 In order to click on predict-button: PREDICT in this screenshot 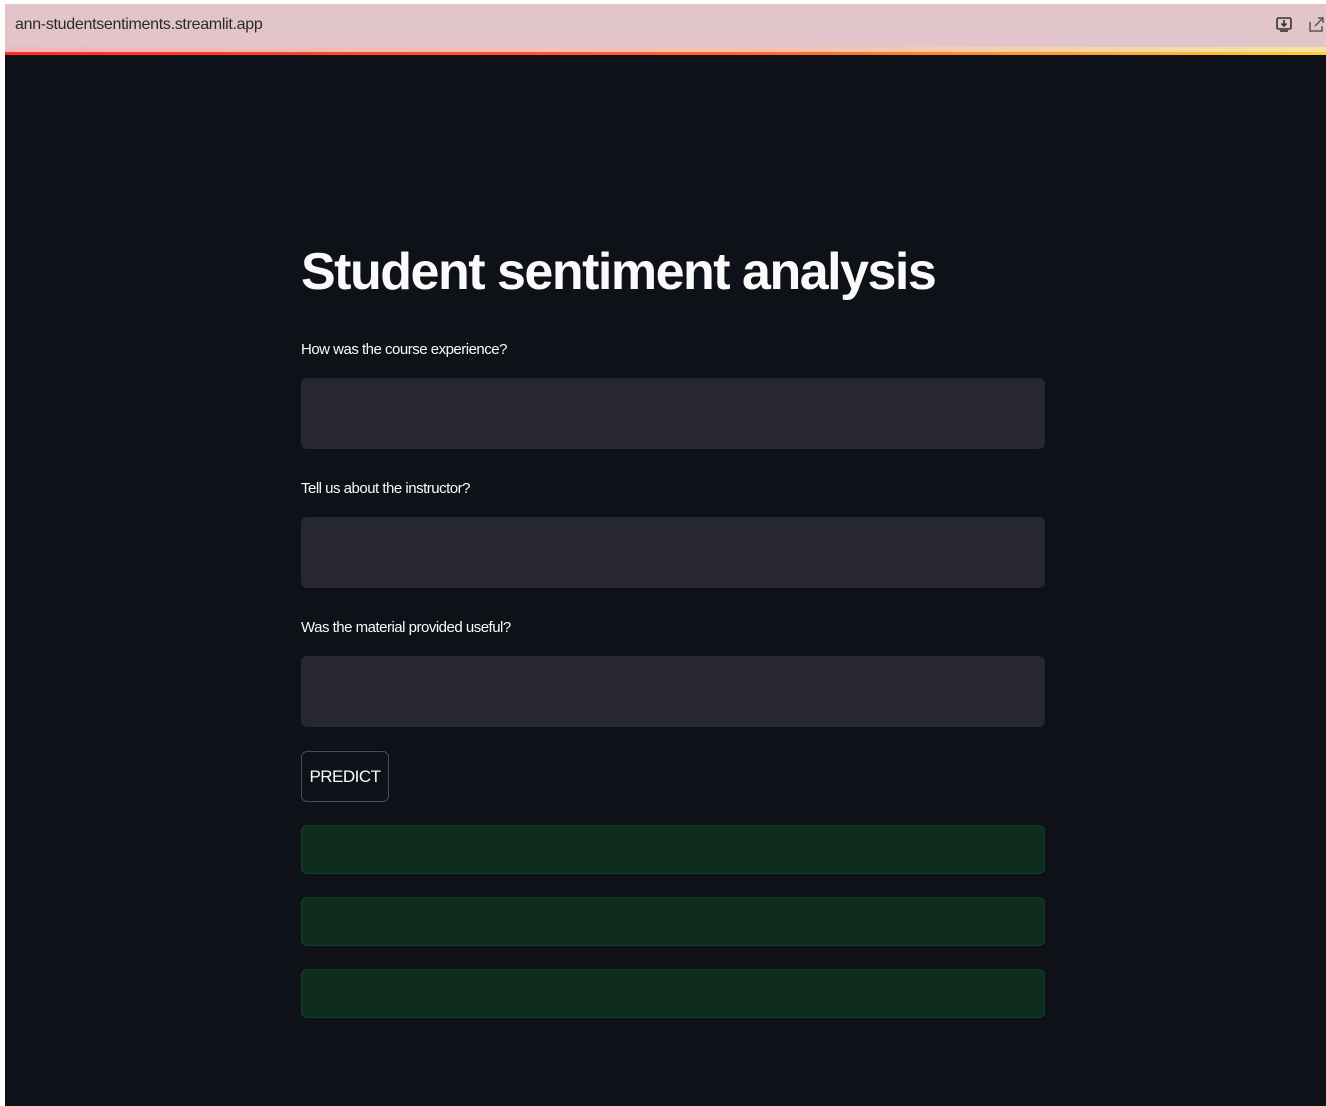, I will do `click(345, 776)`.